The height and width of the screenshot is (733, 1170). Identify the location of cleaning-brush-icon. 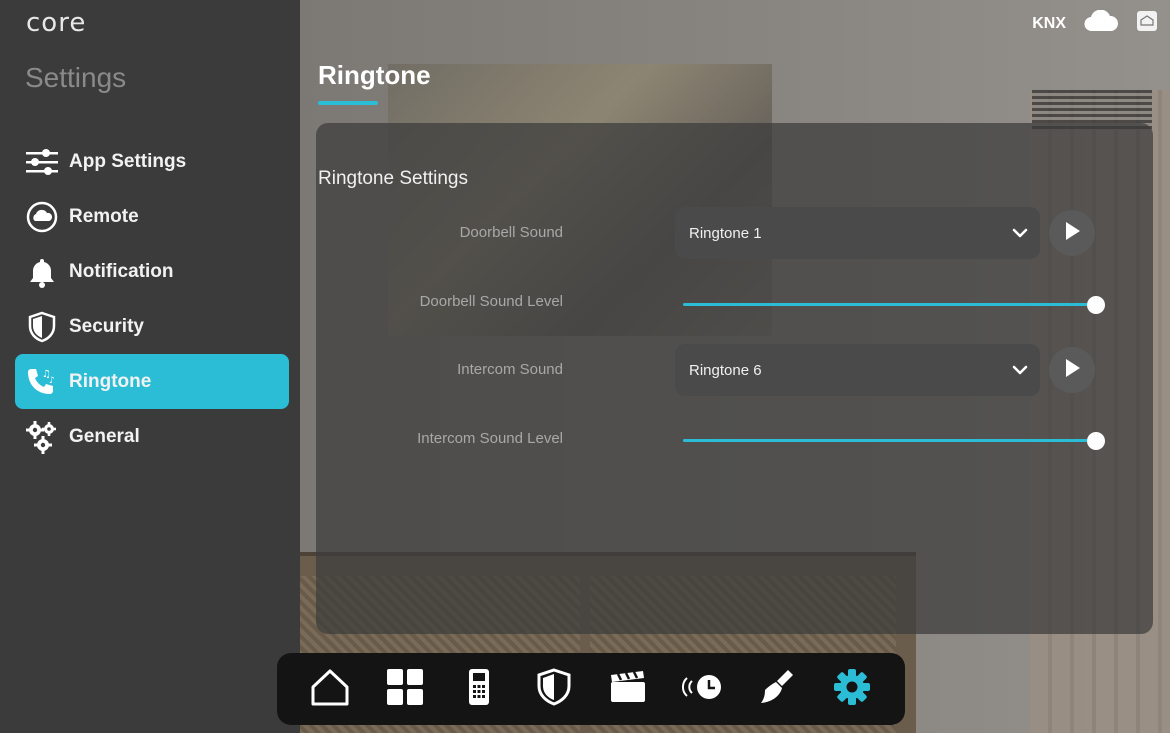
(777, 689).